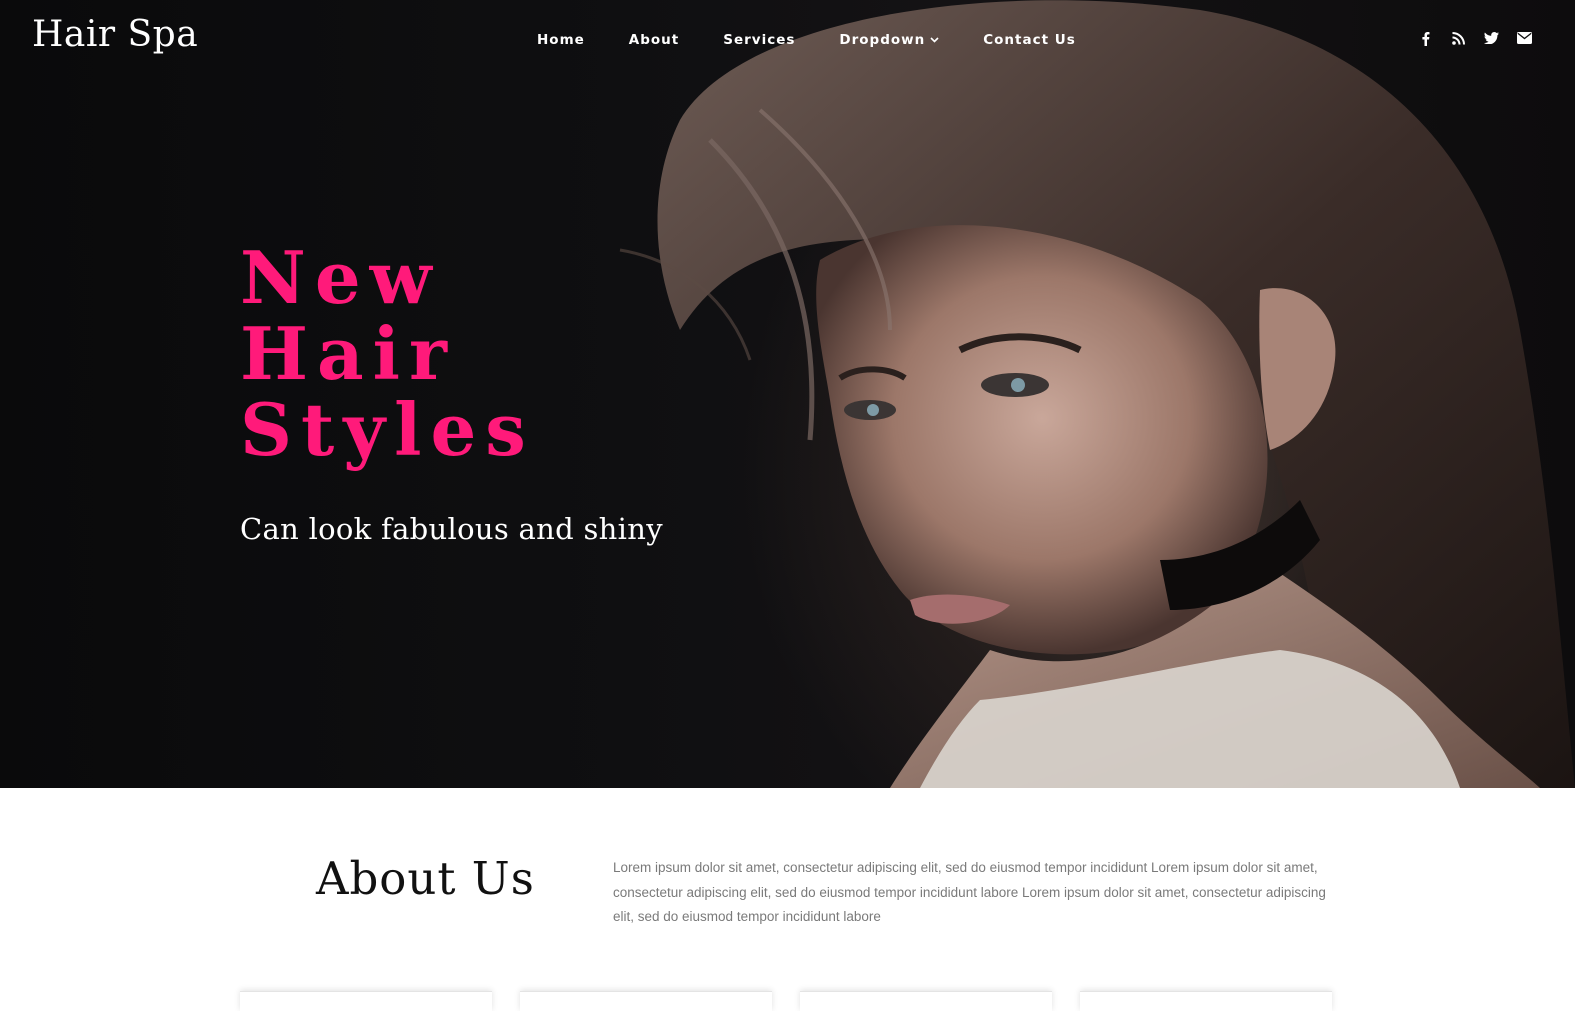  Describe the element at coordinates (425, 878) in the screenshot. I see `about-title: About Us` at that location.